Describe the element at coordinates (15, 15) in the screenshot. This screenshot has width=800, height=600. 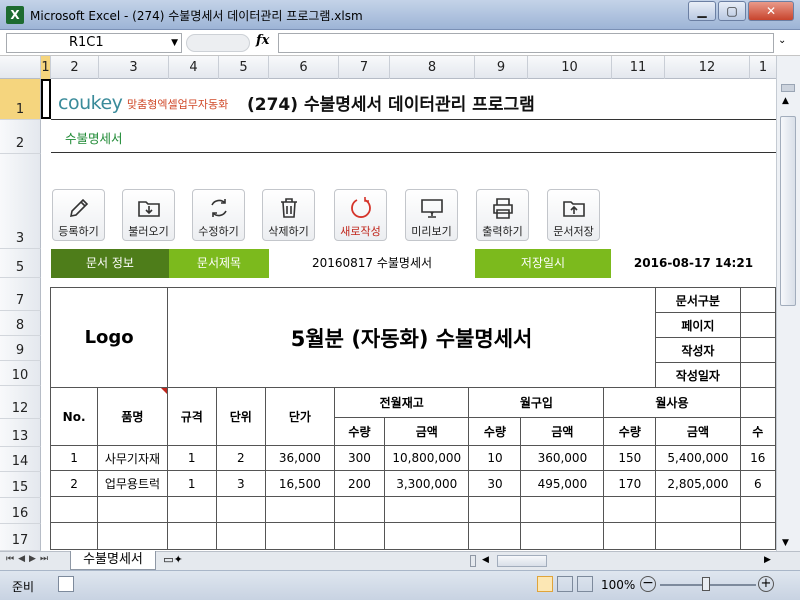
I see `excel-icon: X` at that location.